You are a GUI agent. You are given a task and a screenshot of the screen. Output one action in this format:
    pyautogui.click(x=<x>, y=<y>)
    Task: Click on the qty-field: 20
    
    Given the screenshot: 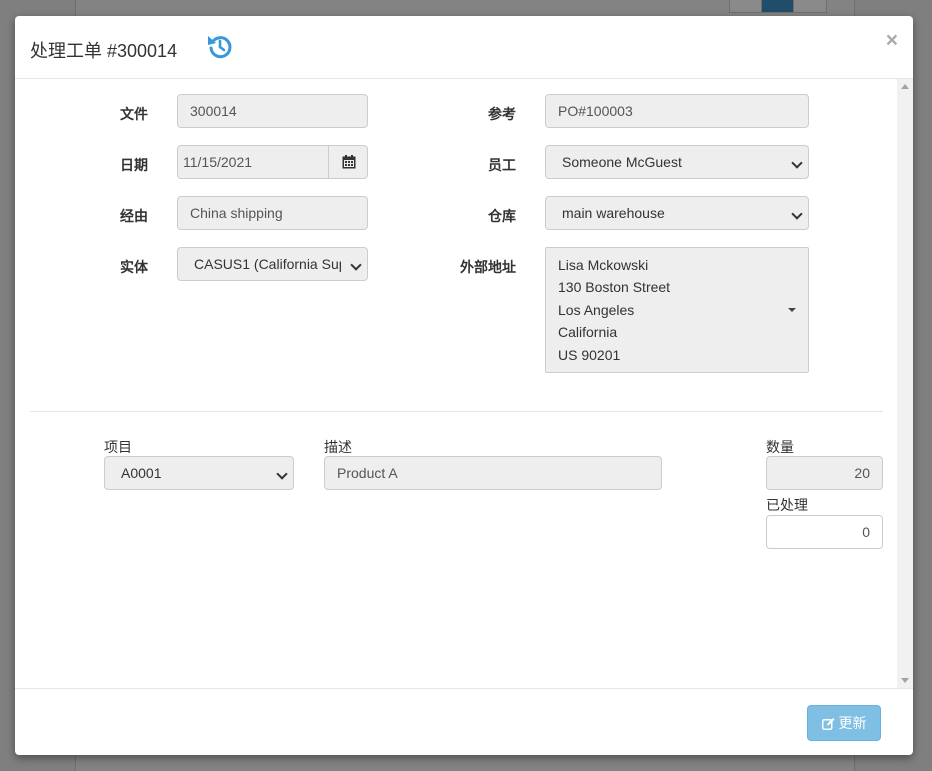 What is the action you would take?
    pyautogui.click(x=824, y=473)
    